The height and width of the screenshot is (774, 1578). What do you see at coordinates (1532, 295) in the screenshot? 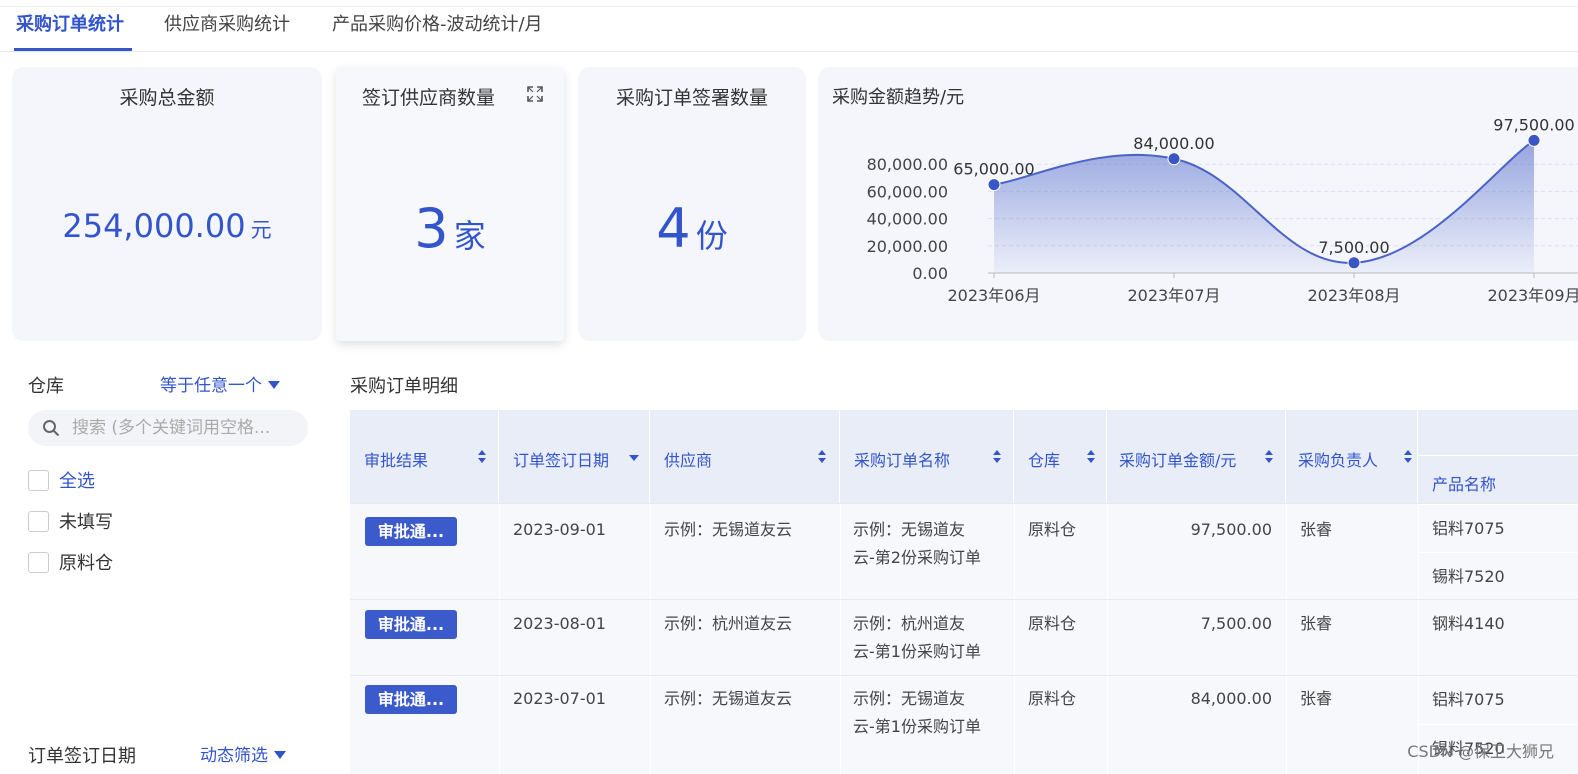
I see `x-tick-label: 2023年09月` at bounding box center [1532, 295].